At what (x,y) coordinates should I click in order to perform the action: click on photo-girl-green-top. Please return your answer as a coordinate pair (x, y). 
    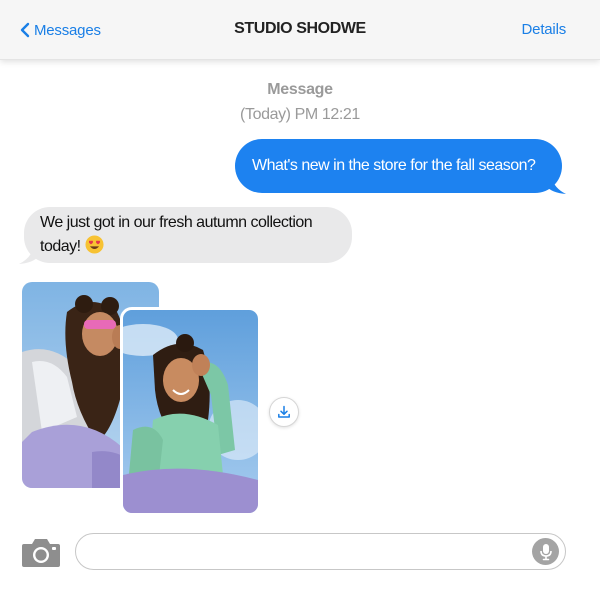
    Looking at the image, I should click on (190, 411).